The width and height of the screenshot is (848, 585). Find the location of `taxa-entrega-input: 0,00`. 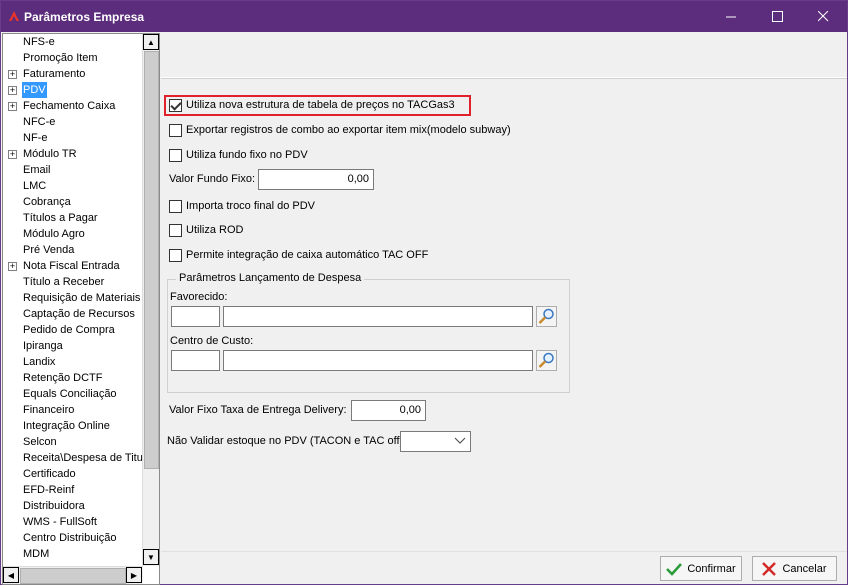

taxa-entrega-input: 0,00 is located at coordinates (388, 410).